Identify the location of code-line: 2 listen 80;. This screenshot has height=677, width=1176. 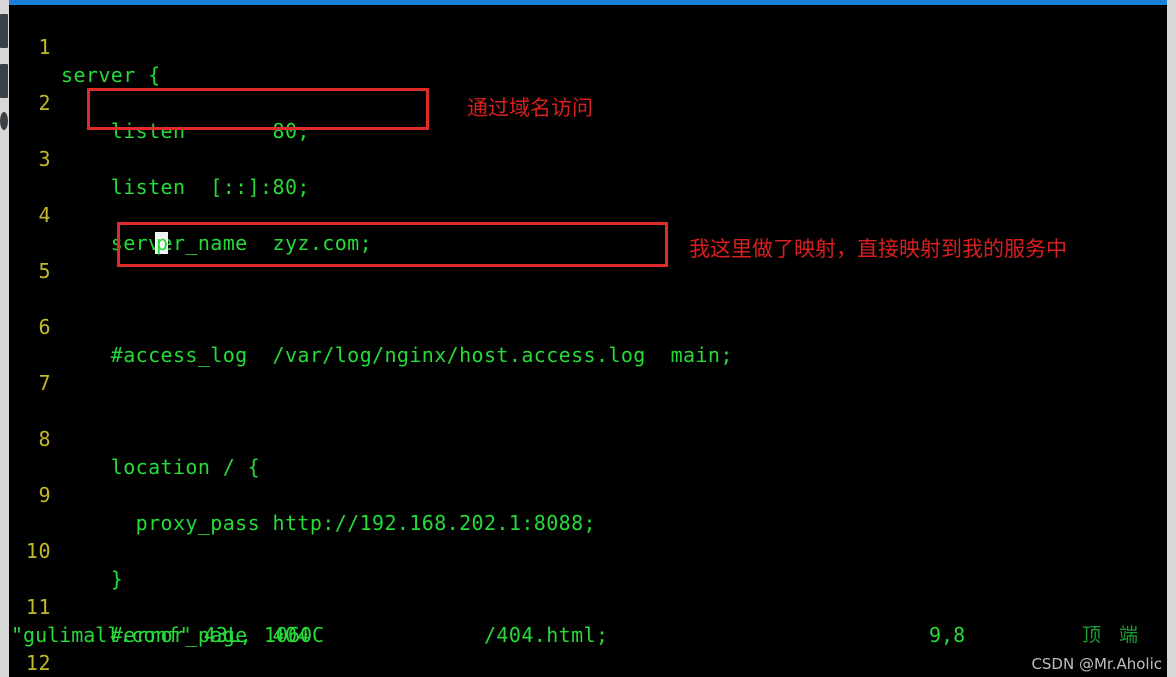
(159, 102).